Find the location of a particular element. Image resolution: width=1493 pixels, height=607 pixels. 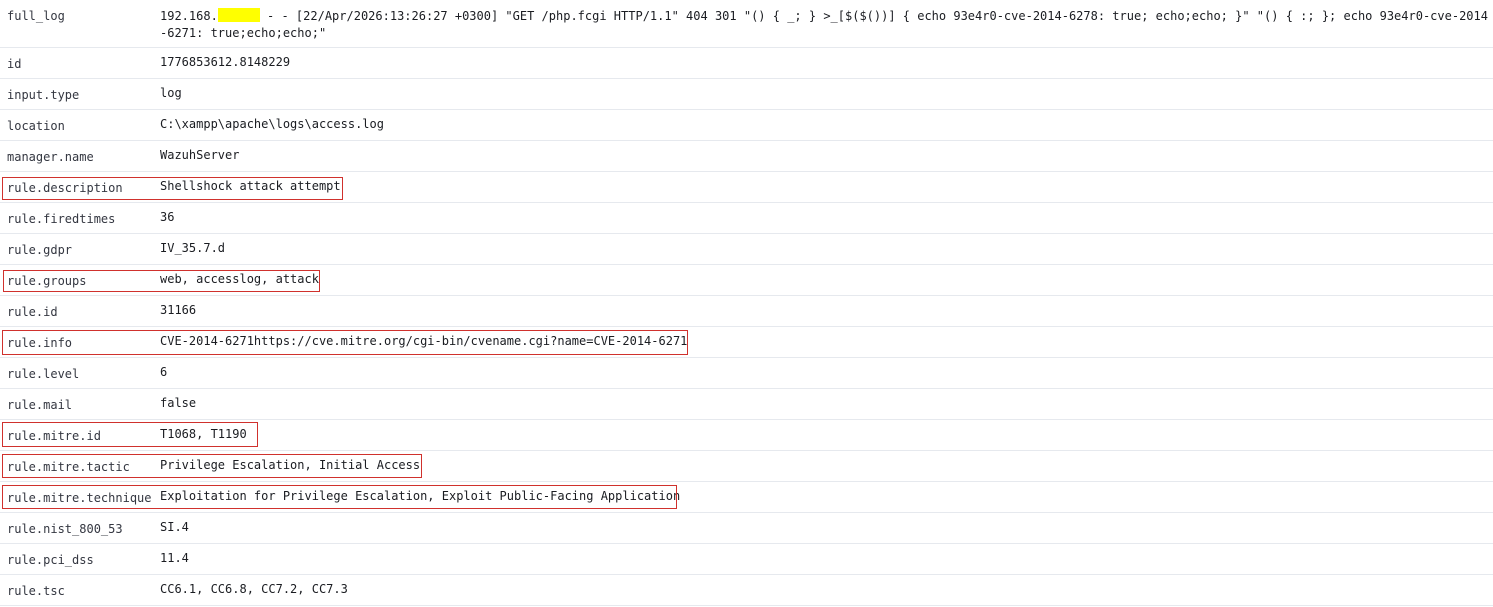

row-rule-tsc: rule.tsc CC6.1, CC6.8, CC7.2, CC7.3 is located at coordinates (746, 590).